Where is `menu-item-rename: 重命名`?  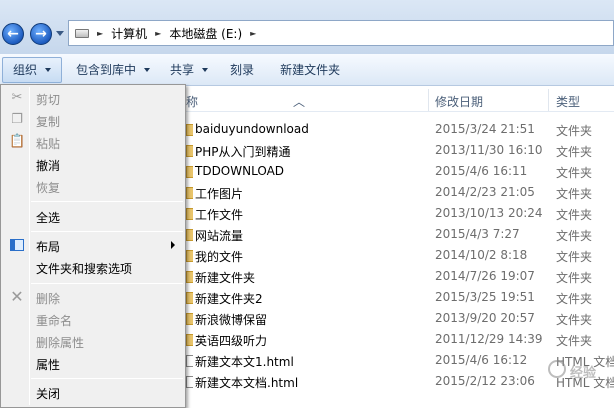
menu-item-rename: 重命名 is located at coordinates (93, 319).